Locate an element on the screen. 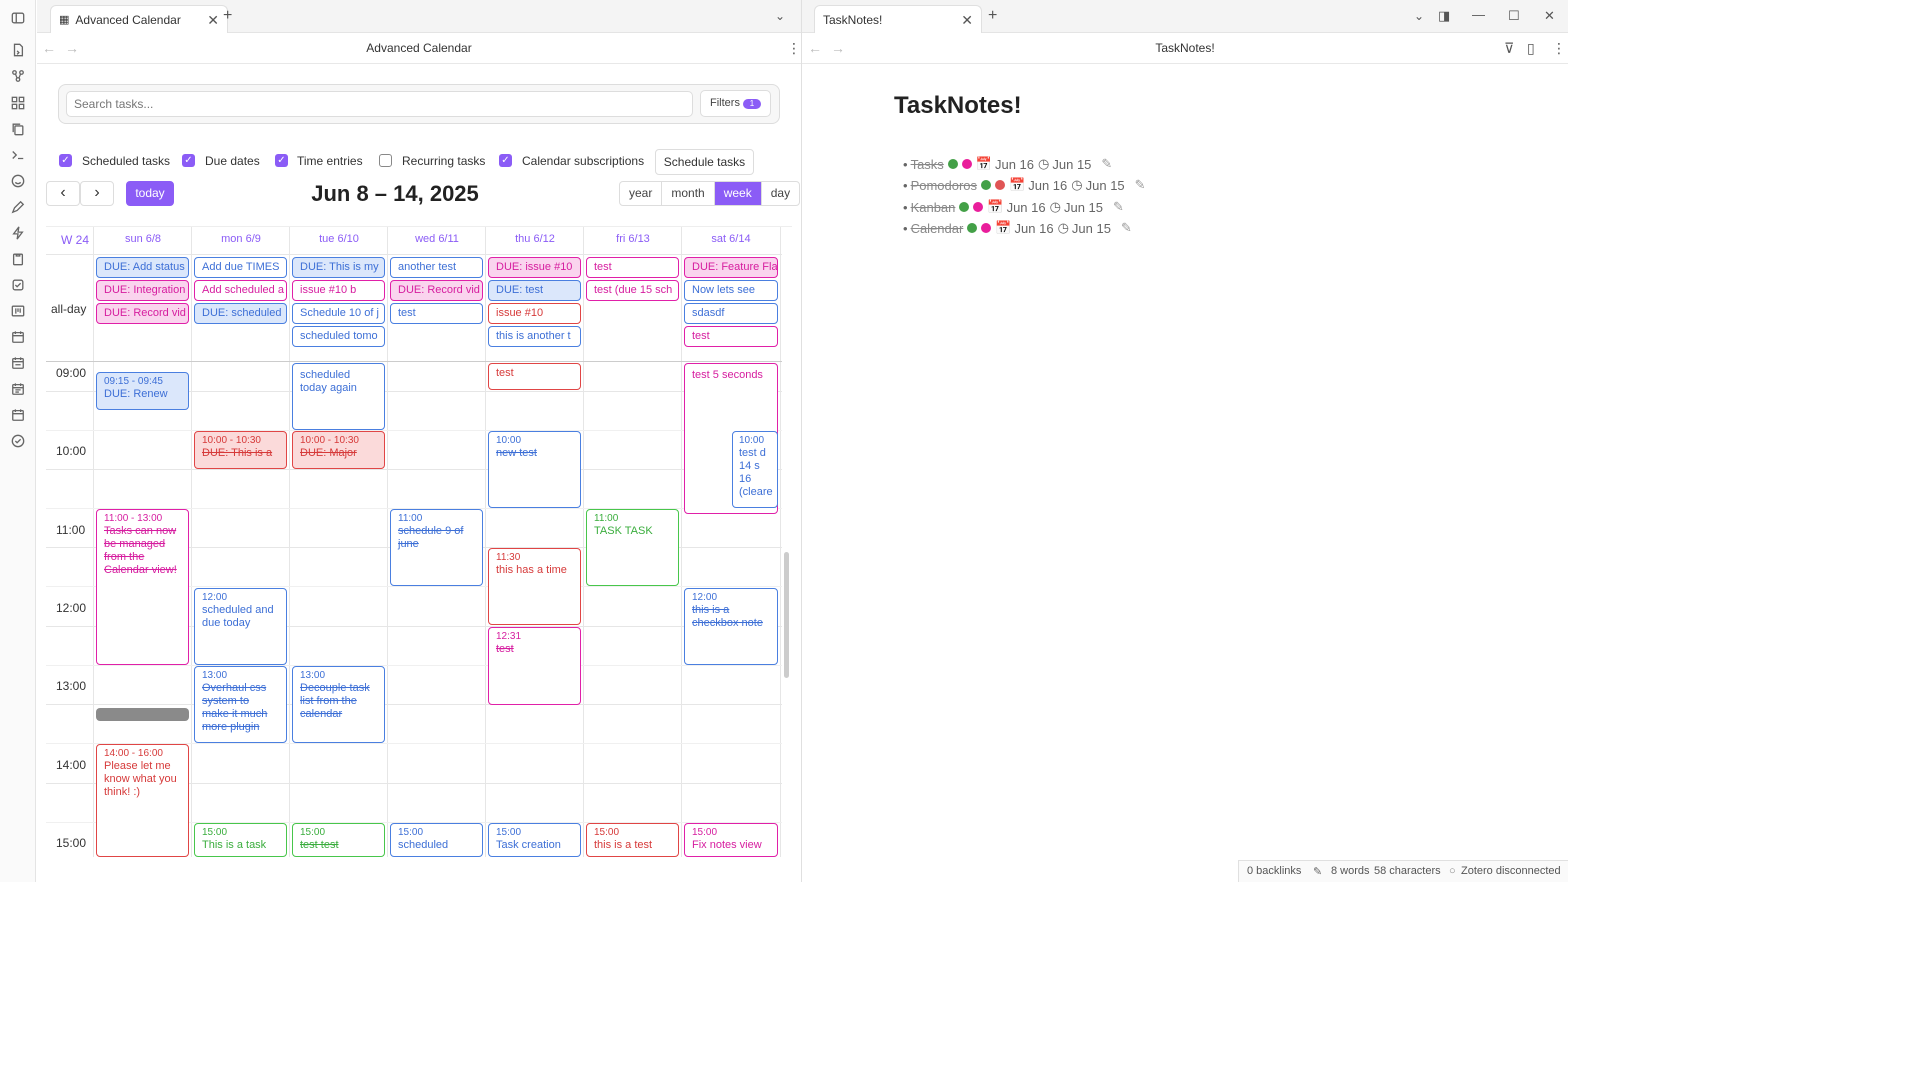 This screenshot has height=1080, width=1920. next-week-button: › is located at coordinates (97, 193).